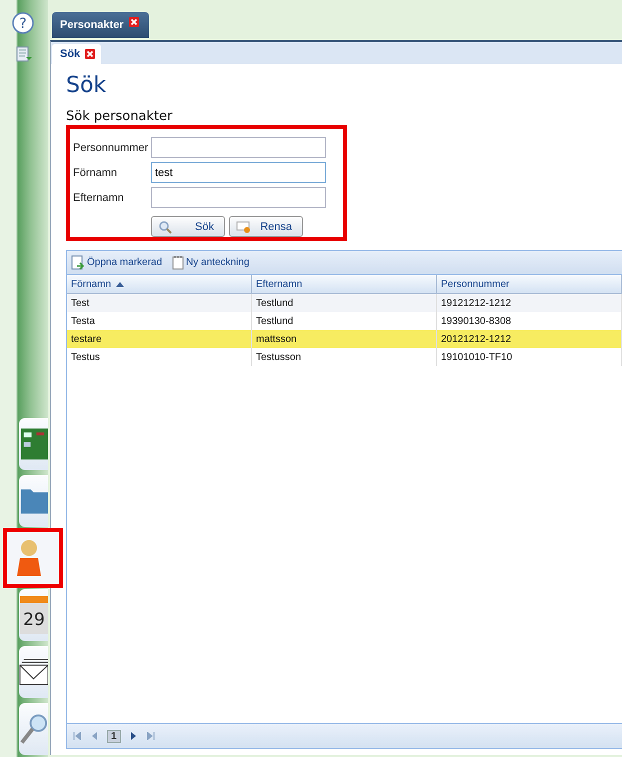 The height and width of the screenshot is (757, 622). What do you see at coordinates (91, 284) in the screenshot?
I see `column-label: Förnamn` at bounding box center [91, 284].